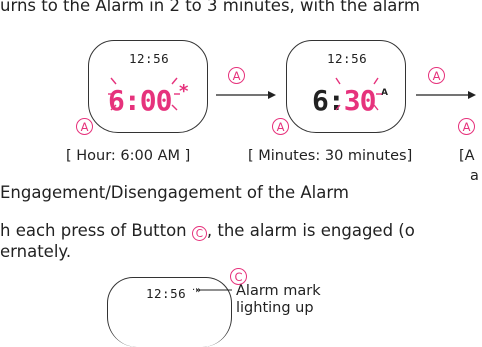  I want to click on caption-hour: [ Hour: 6:00 AM ], so click(128, 156).